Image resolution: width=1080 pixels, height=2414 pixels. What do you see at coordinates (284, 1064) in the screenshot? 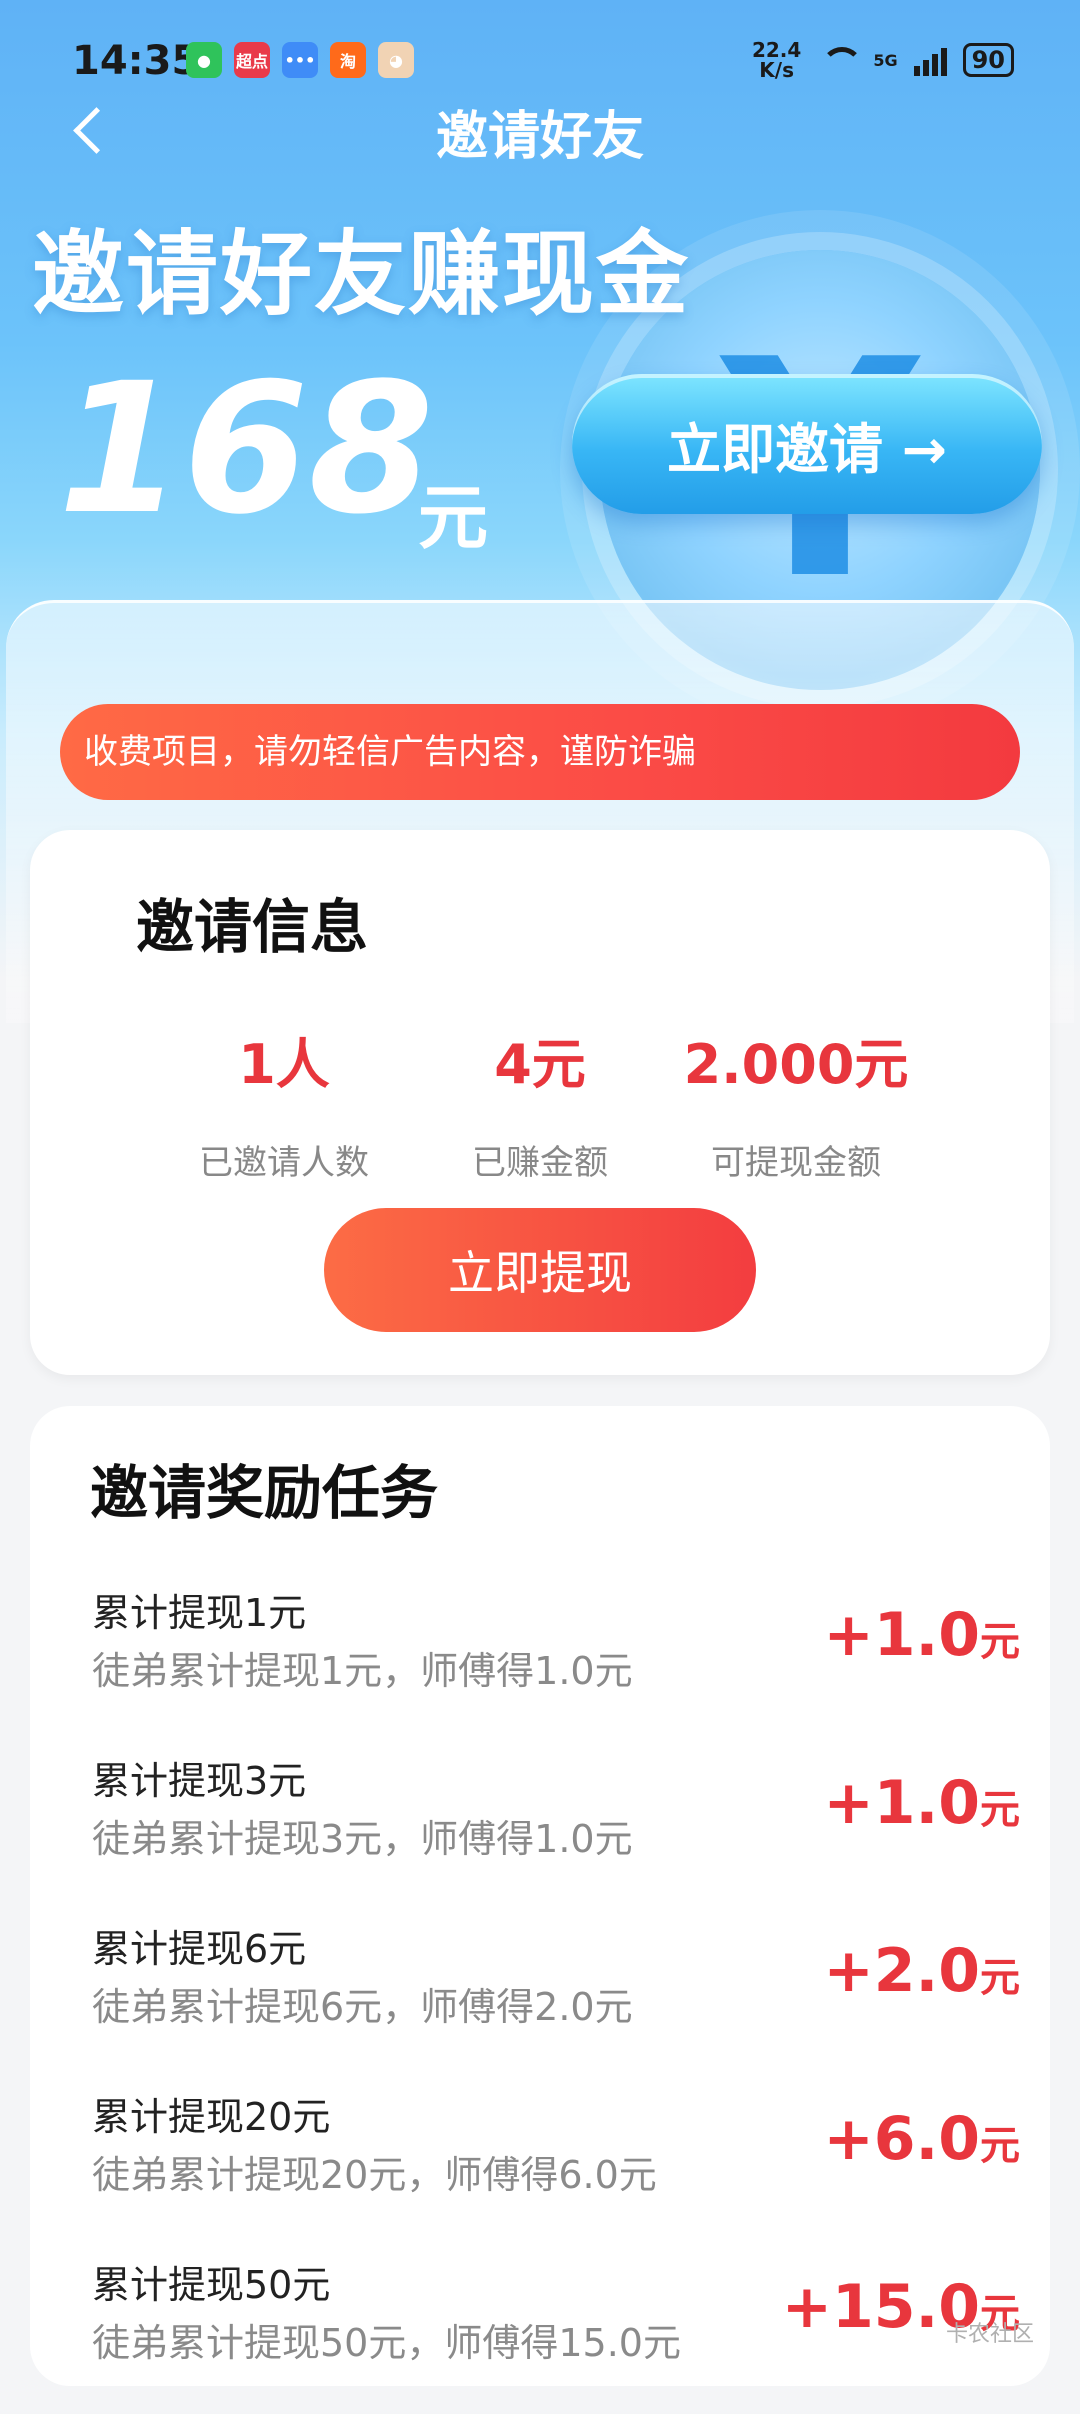
I see `stat-value: 1人` at bounding box center [284, 1064].